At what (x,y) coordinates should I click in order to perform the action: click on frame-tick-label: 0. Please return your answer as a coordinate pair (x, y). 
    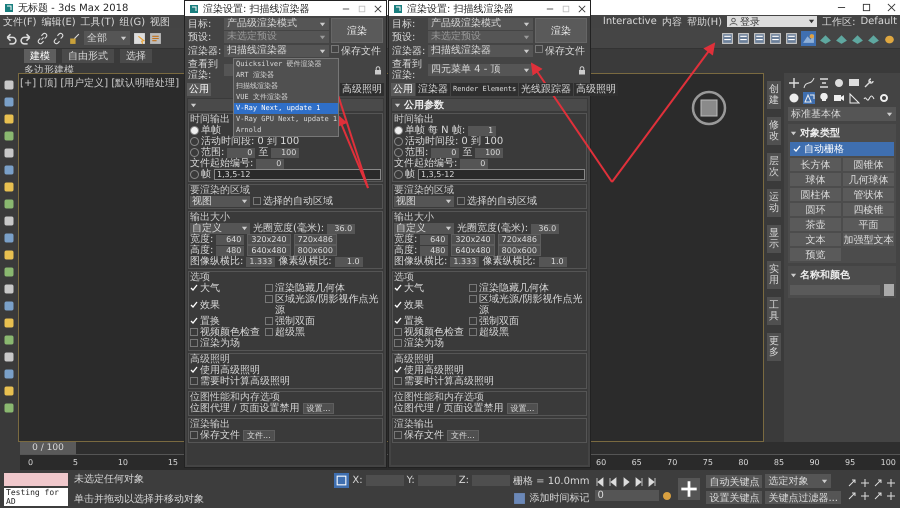
    Looking at the image, I should click on (31, 462).